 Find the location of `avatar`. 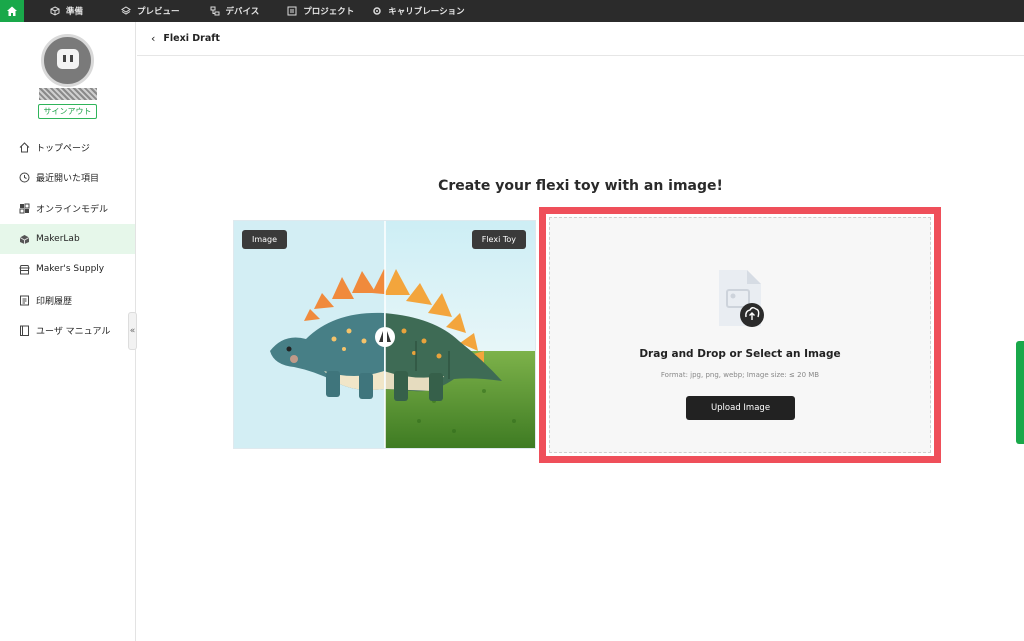

avatar is located at coordinates (67, 60).